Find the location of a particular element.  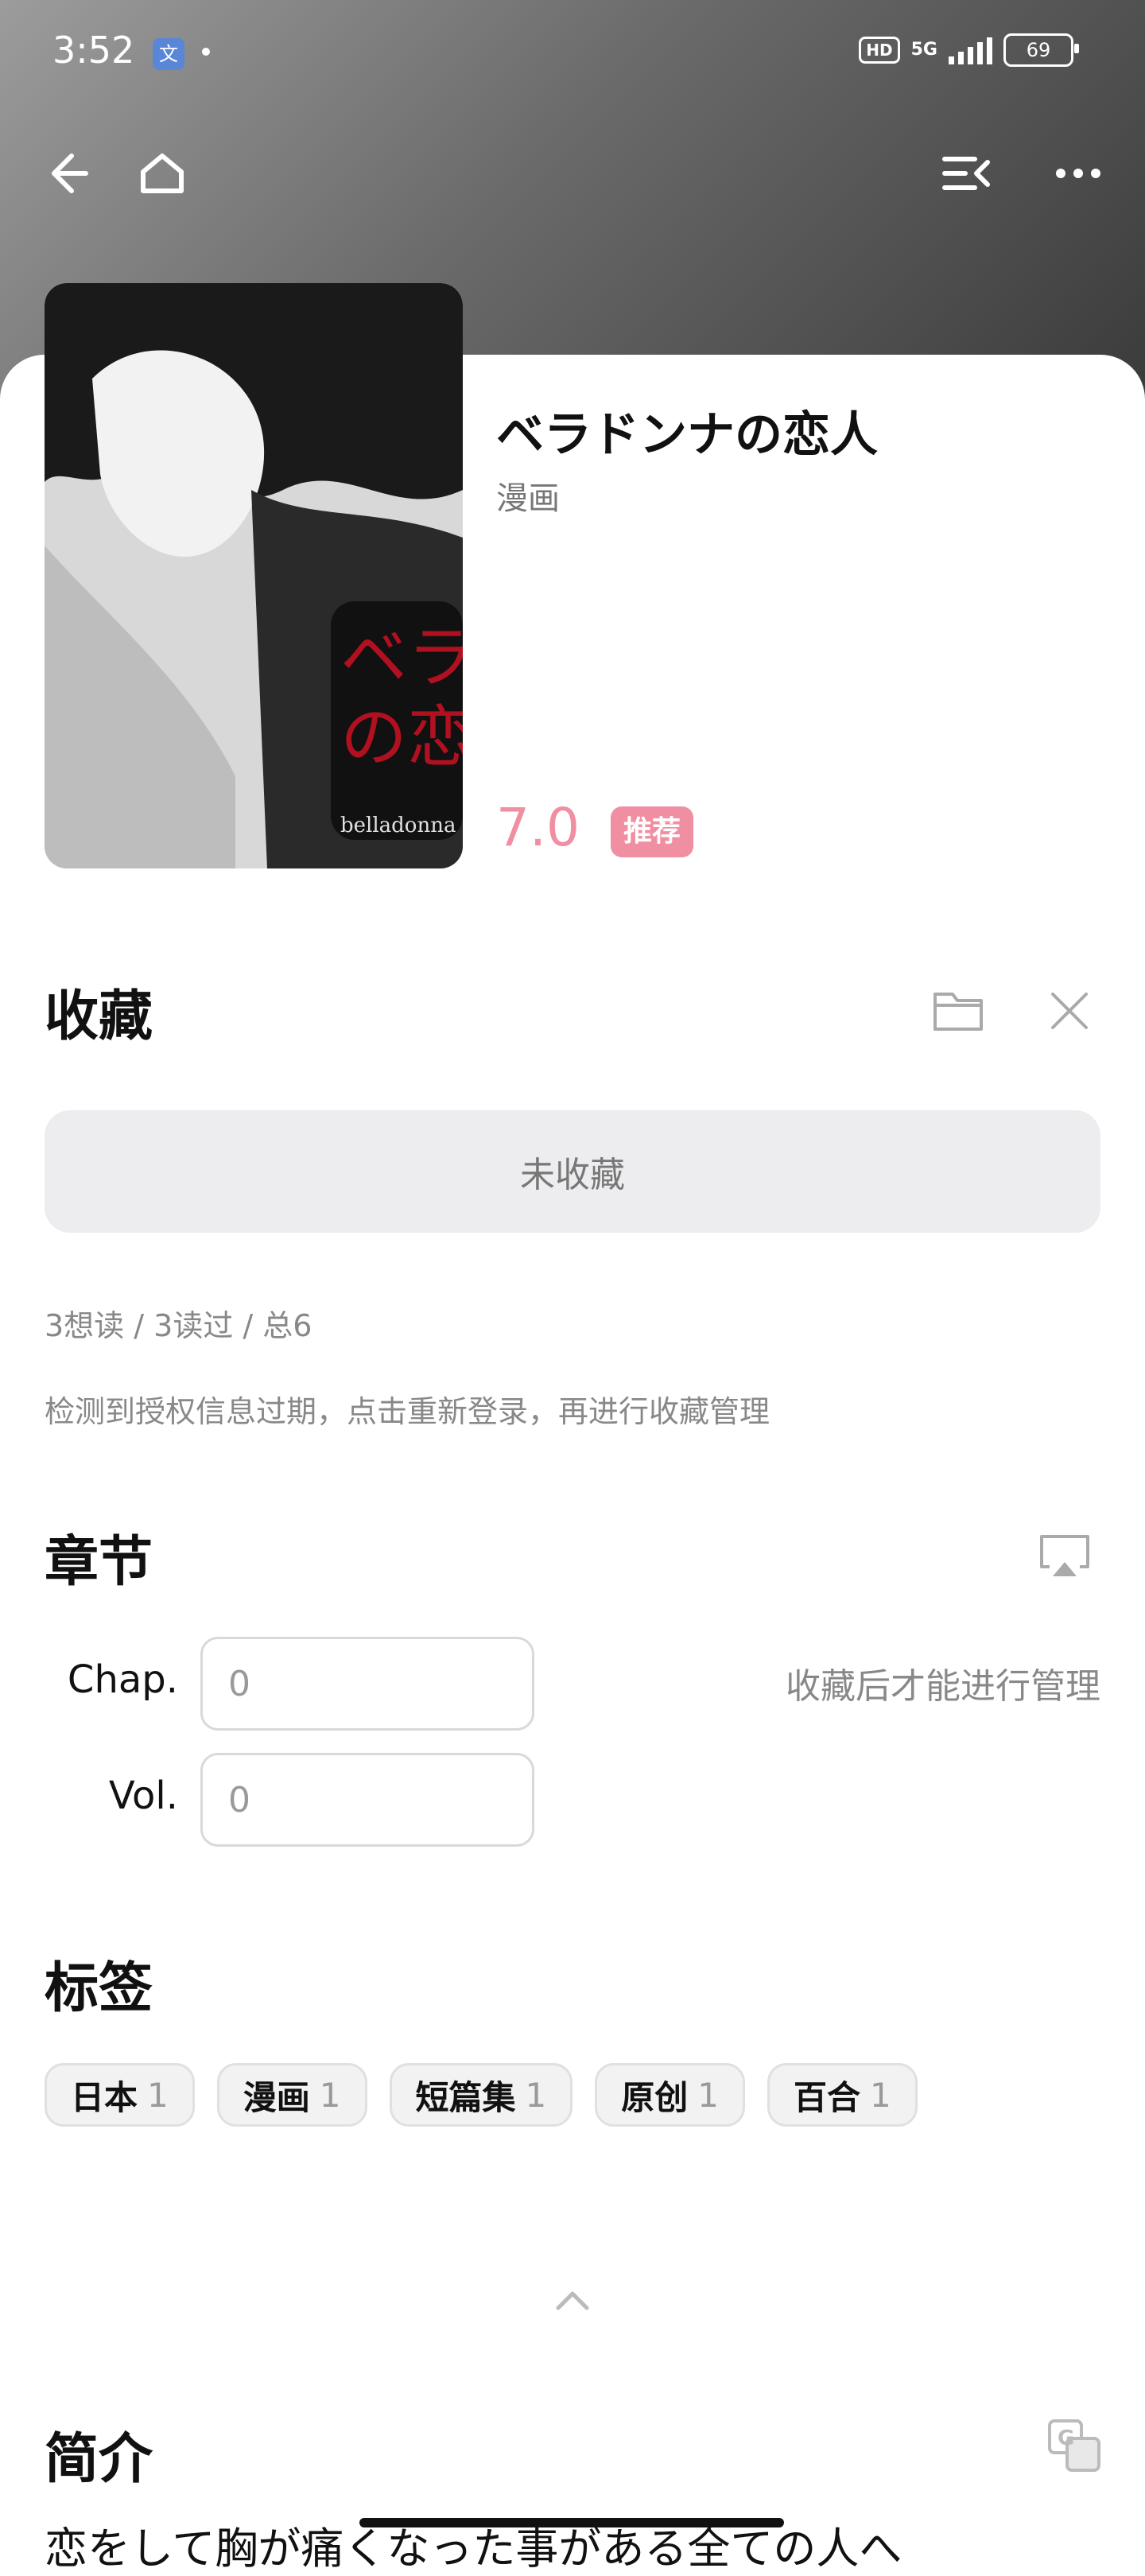

folder-button is located at coordinates (958, 1011).